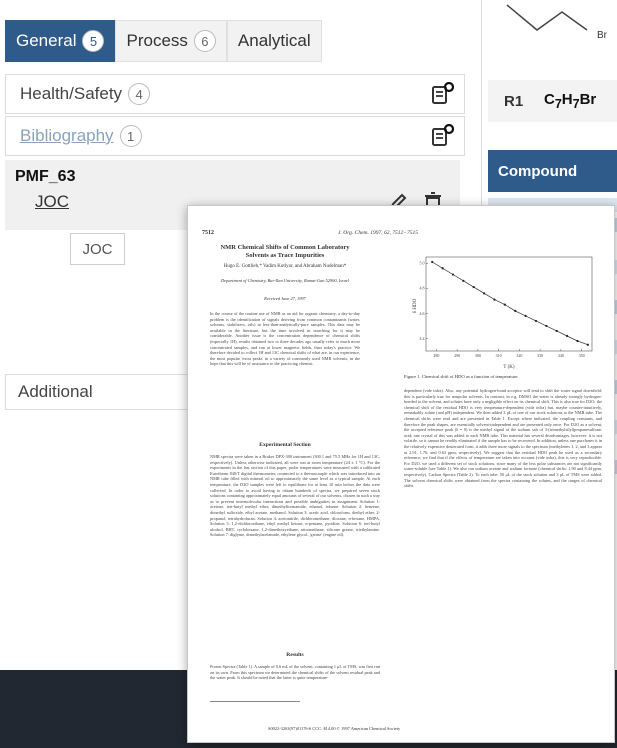  What do you see at coordinates (457, 355) in the screenshot?
I see `x-tick-label: 290` at bounding box center [457, 355].